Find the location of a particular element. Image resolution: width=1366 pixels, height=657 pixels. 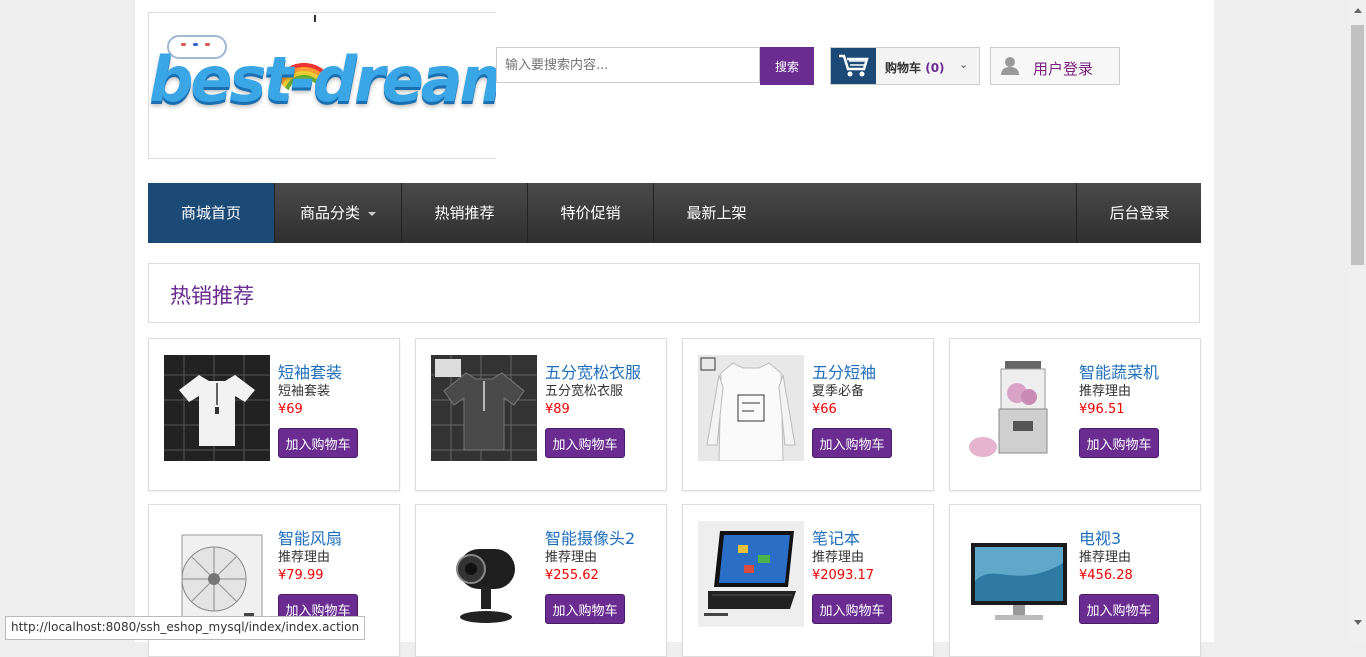

product-price: ¥255.62 is located at coordinates (572, 575).